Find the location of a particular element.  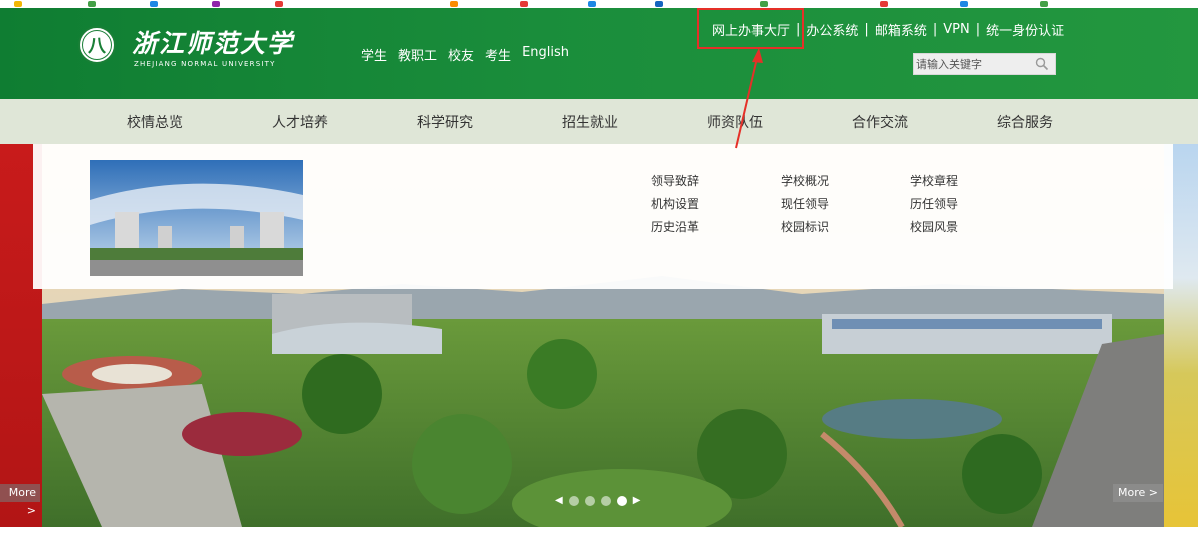

menu-link-school-charter: 学校章程 is located at coordinates (934, 180).